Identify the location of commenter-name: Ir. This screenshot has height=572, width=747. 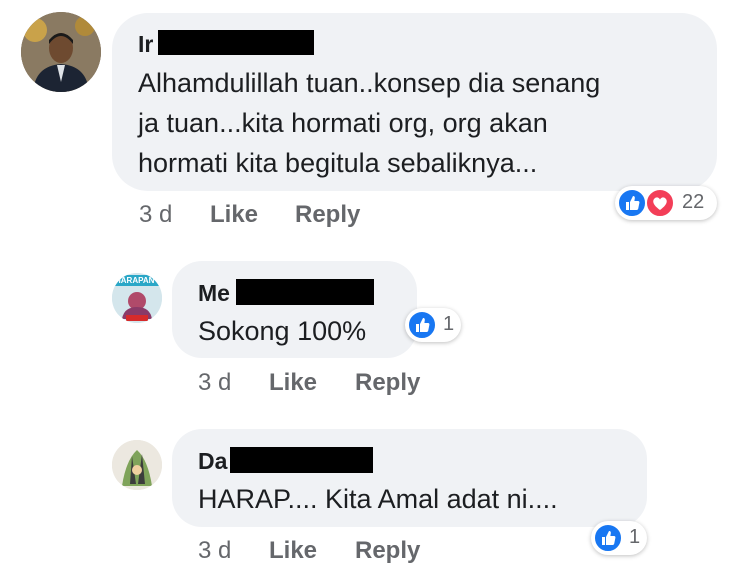
(145, 44).